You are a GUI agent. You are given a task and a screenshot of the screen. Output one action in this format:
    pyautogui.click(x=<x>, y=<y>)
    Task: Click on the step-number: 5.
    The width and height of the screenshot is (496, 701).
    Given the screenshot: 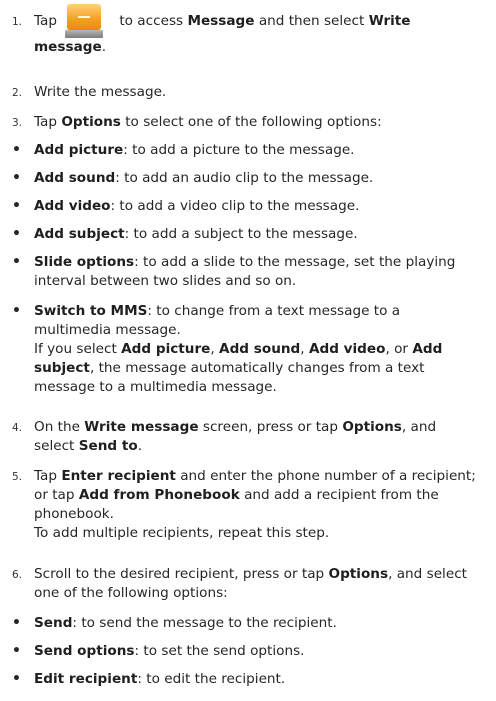 What is the action you would take?
    pyautogui.click(x=17, y=477)
    